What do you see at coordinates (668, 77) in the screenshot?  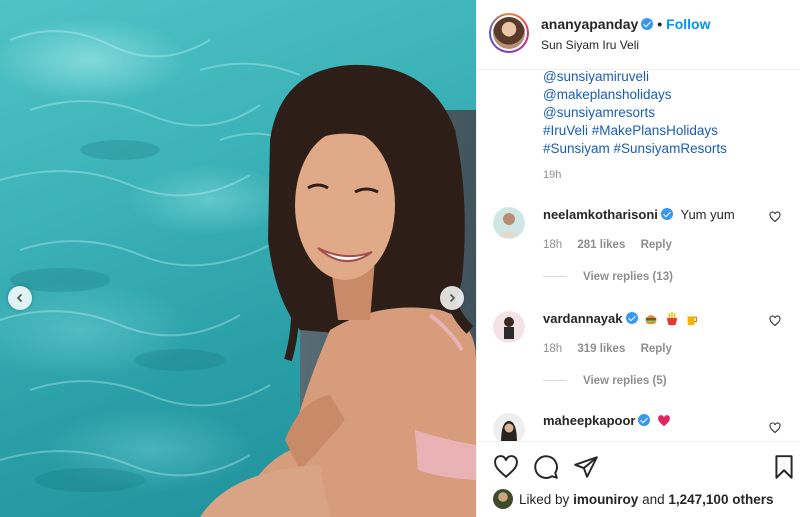 I see `caption-mention: @sunsiyamiruveli` at bounding box center [668, 77].